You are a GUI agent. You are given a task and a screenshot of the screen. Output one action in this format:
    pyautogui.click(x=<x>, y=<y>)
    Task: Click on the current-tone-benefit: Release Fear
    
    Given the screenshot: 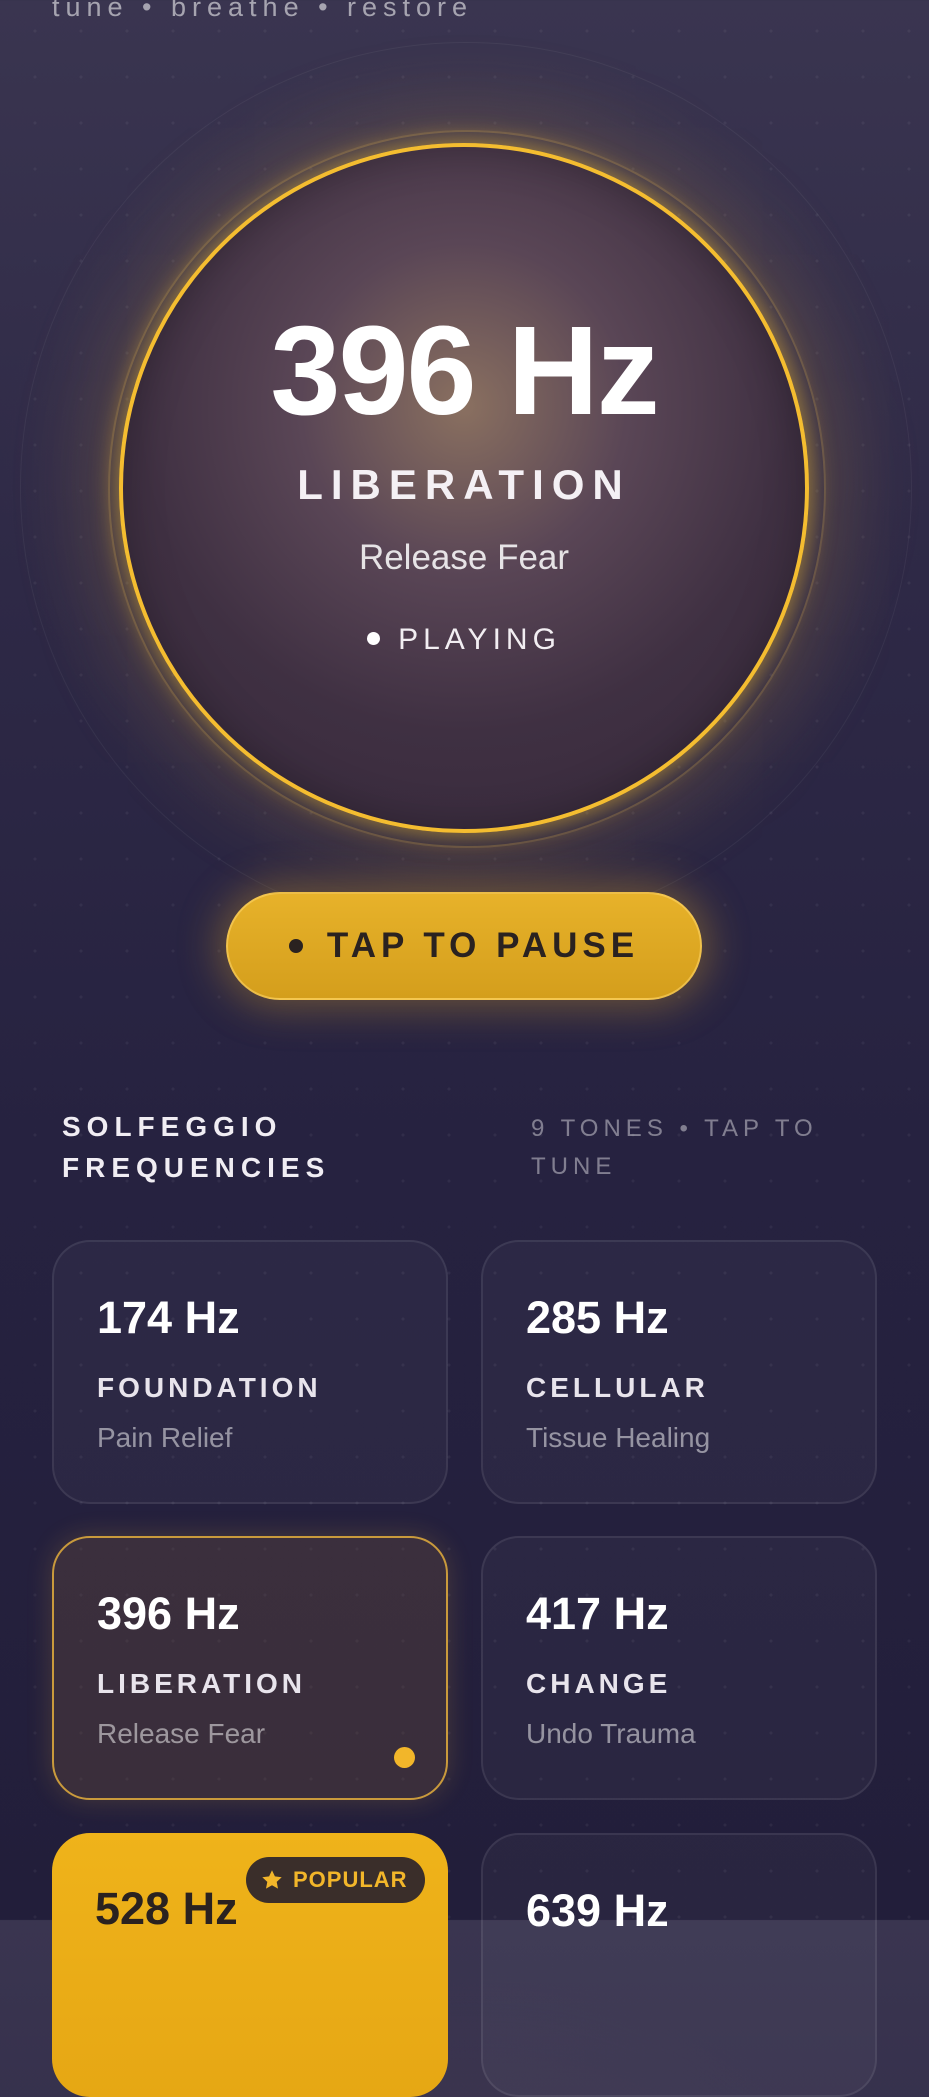 What is the action you would take?
    pyautogui.click(x=464, y=557)
    